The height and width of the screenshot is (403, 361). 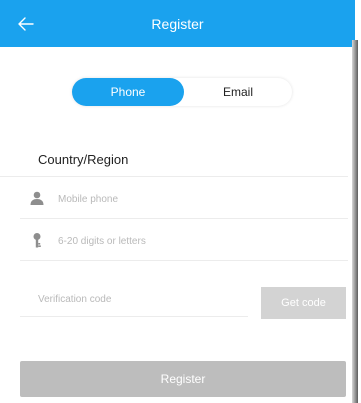 What do you see at coordinates (128, 92) in the screenshot?
I see `tab-phone: Phone` at bounding box center [128, 92].